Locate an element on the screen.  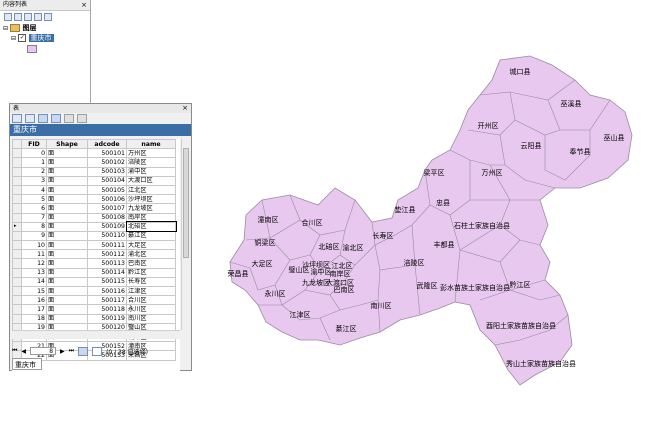
cell-fid: 13 is located at coordinates (34, 272).